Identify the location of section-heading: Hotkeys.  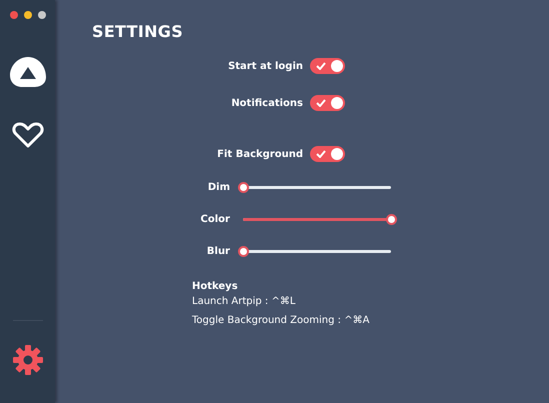
(215, 286).